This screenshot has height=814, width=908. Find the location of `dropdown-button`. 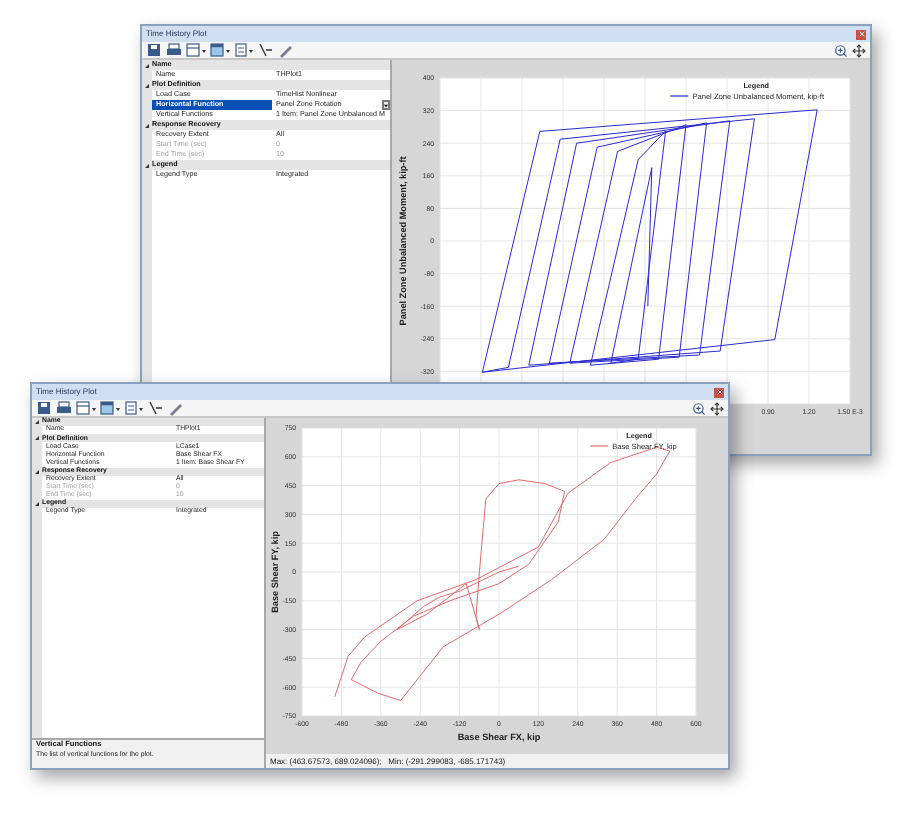

dropdown-button is located at coordinates (386, 105).